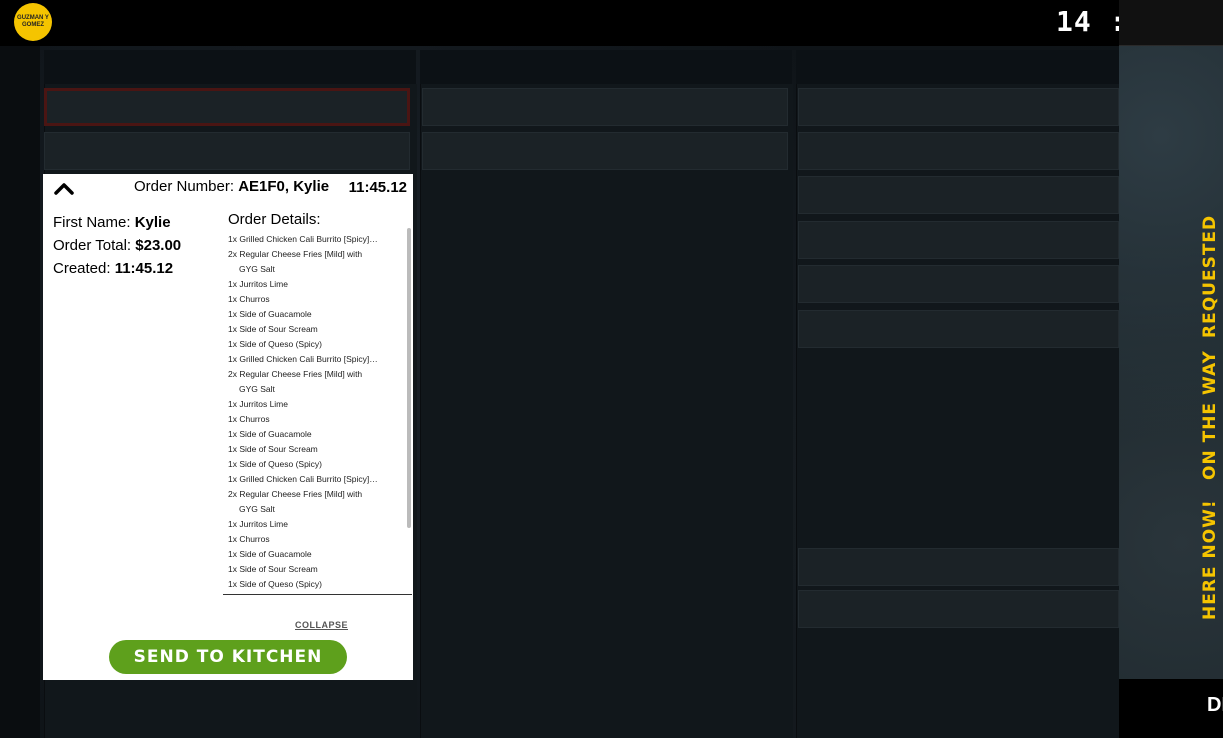 This screenshot has width=1223, height=738. I want to click on collapse-link: COLLAPSE, so click(321, 625).